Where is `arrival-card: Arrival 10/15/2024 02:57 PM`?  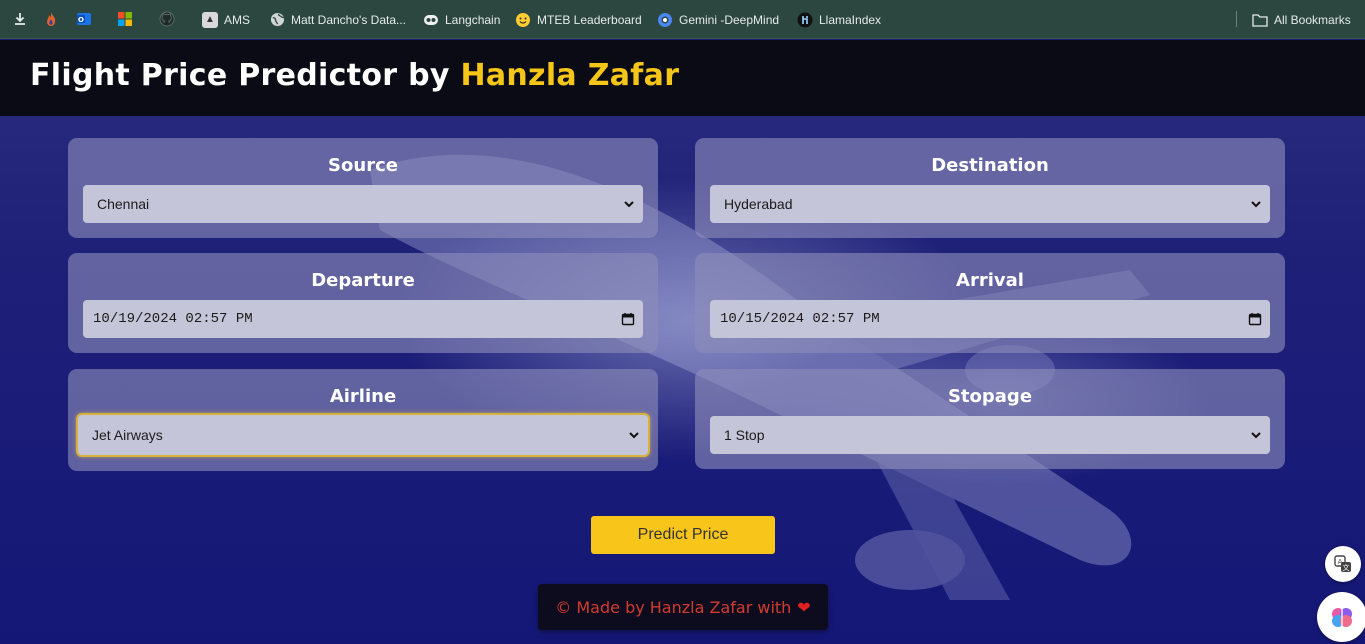
arrival-card: Arrival 10/15/2024 02:57 PM is located at coordinates (990, 303).